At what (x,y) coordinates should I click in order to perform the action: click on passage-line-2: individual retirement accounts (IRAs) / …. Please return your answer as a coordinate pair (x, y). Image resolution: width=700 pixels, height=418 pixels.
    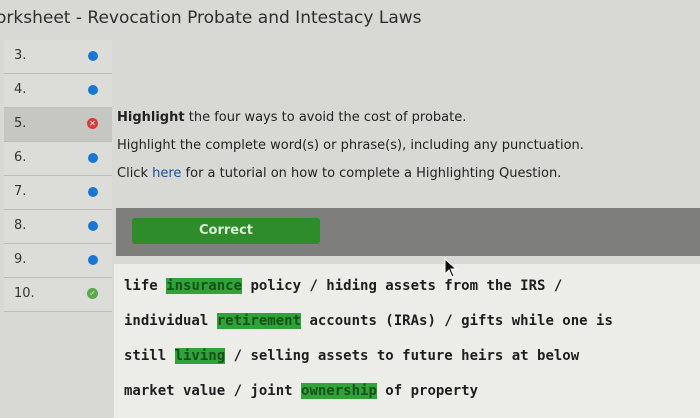
    Looking at the image, I should click on (368, 321).